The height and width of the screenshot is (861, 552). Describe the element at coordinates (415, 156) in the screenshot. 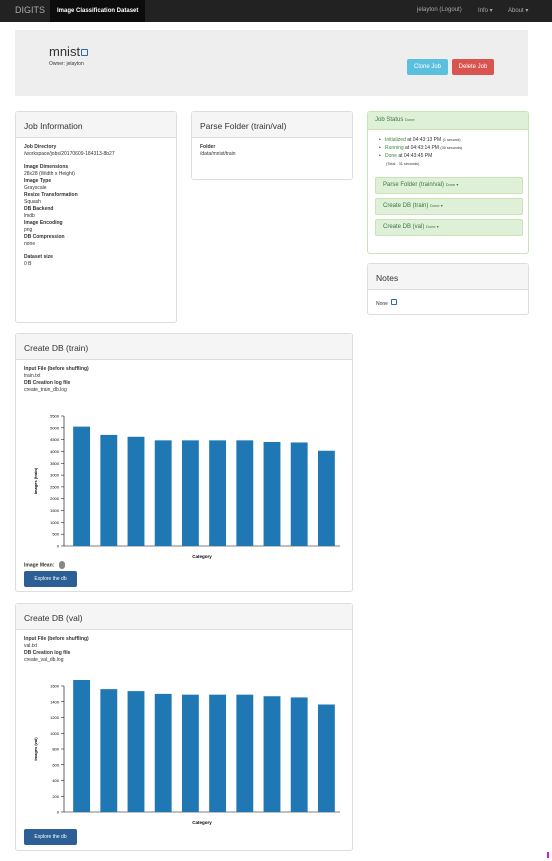

I see `status-time: at 04:43:45 PM` at that location.